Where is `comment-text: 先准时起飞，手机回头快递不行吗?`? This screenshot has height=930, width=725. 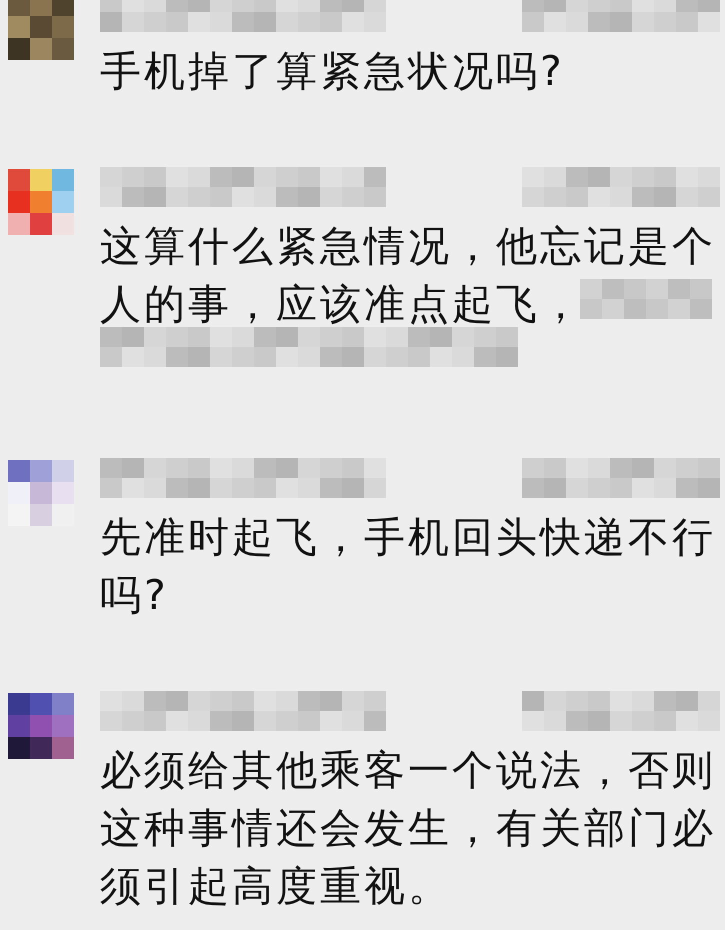 comment-text: 先准时起飞，手机回头快递不行吗? is located at coordinates (408, 566).